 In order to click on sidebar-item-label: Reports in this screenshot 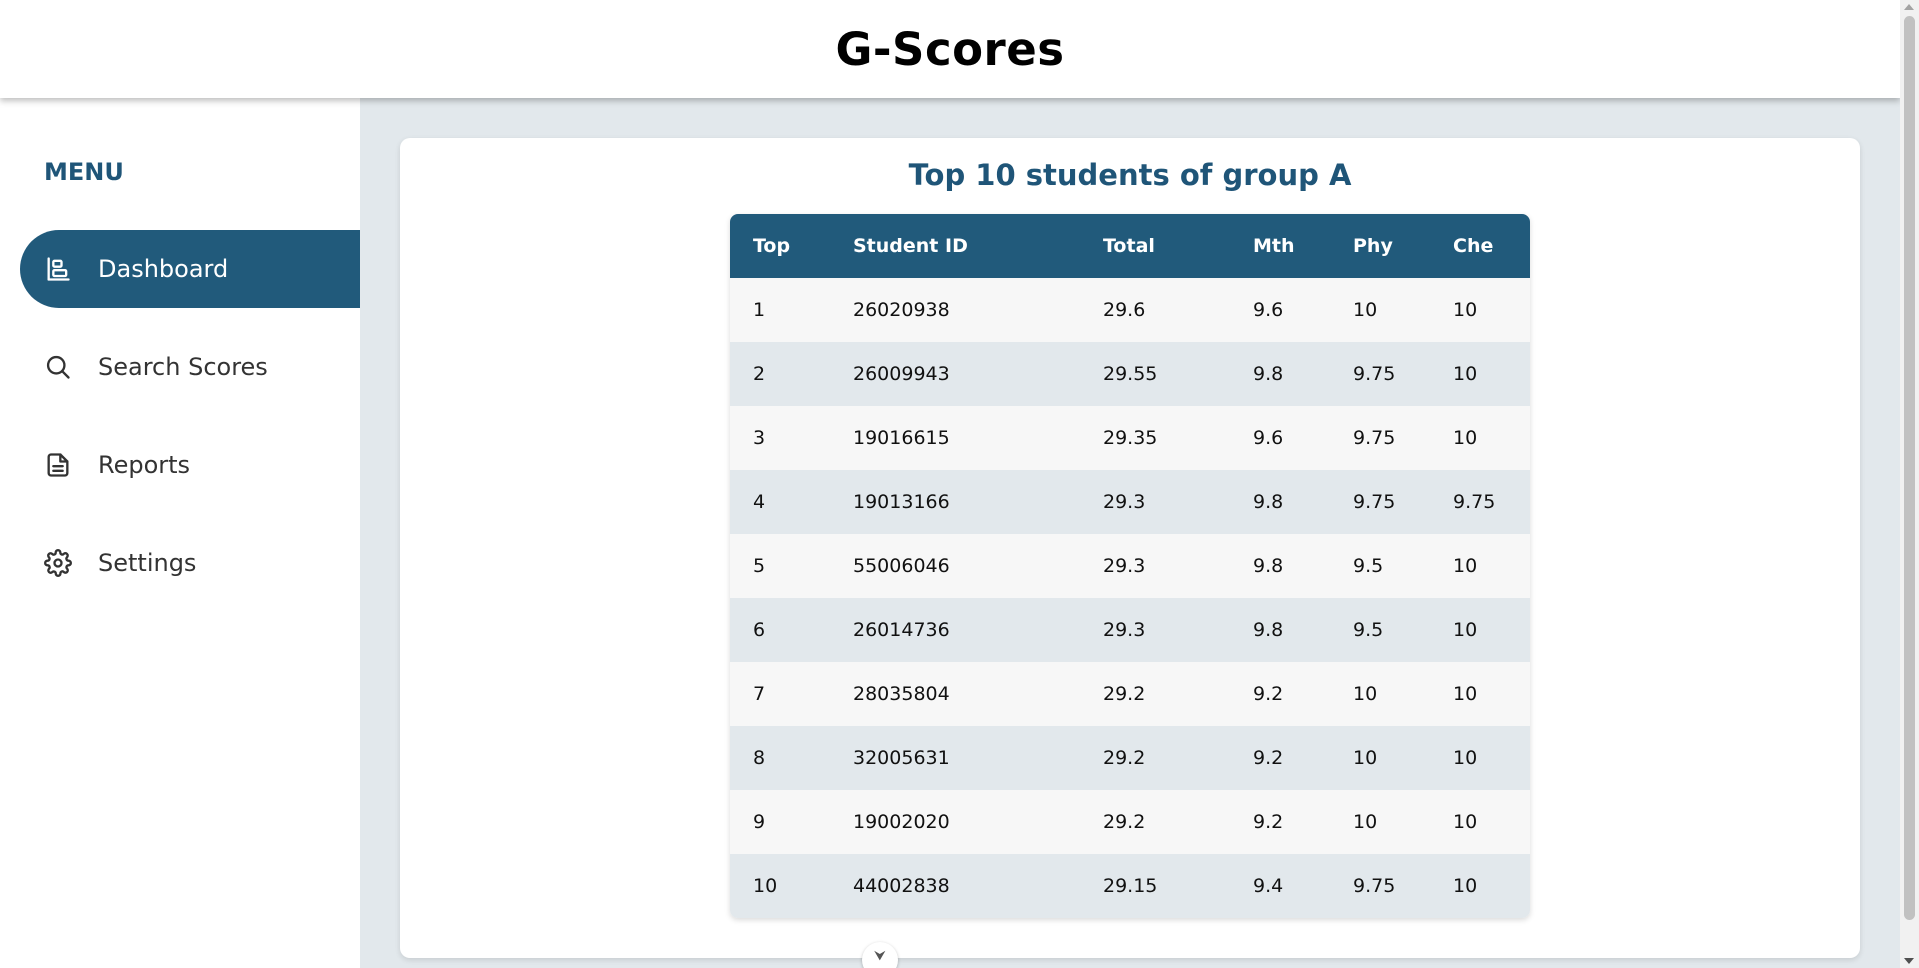, I will do `click(144, 465)`.